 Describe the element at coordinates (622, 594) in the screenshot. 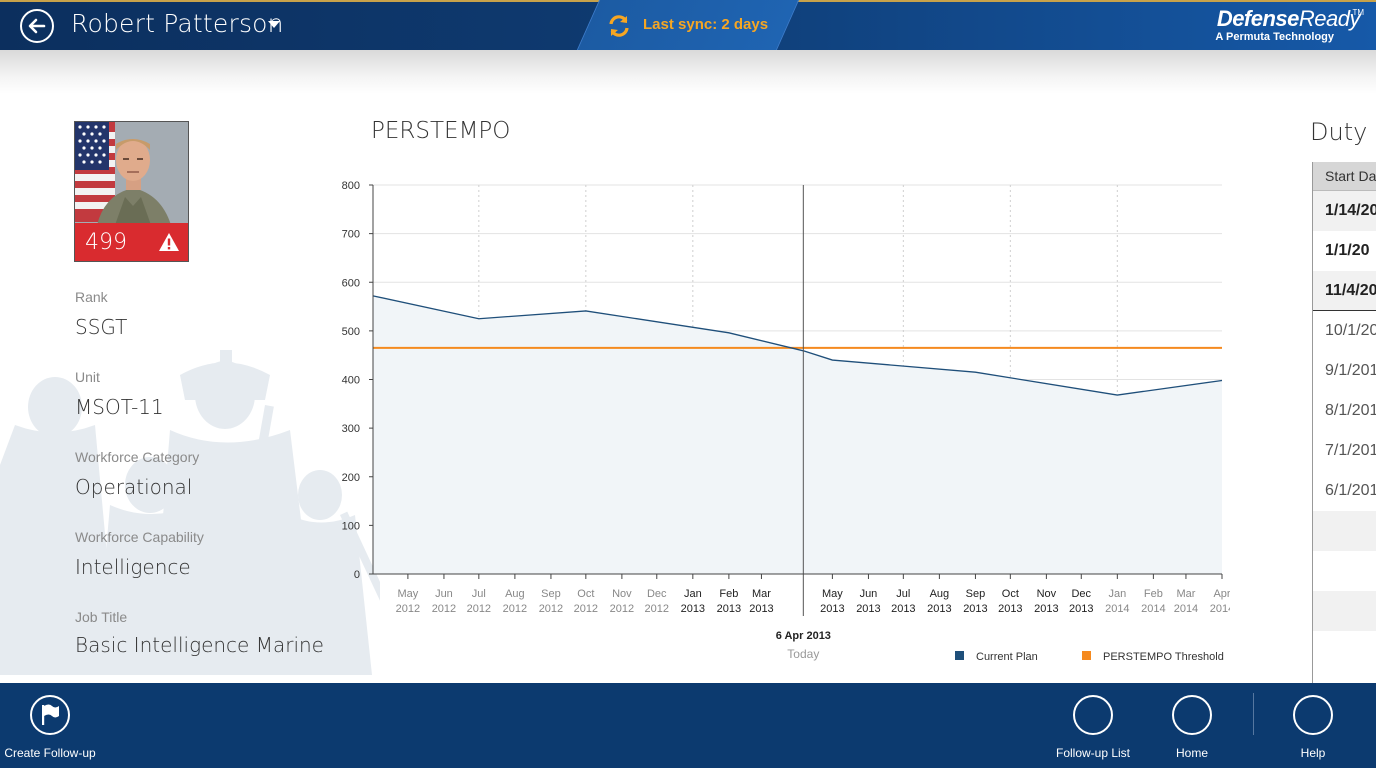

I see `x-tick-month-label: Nov` at that location.